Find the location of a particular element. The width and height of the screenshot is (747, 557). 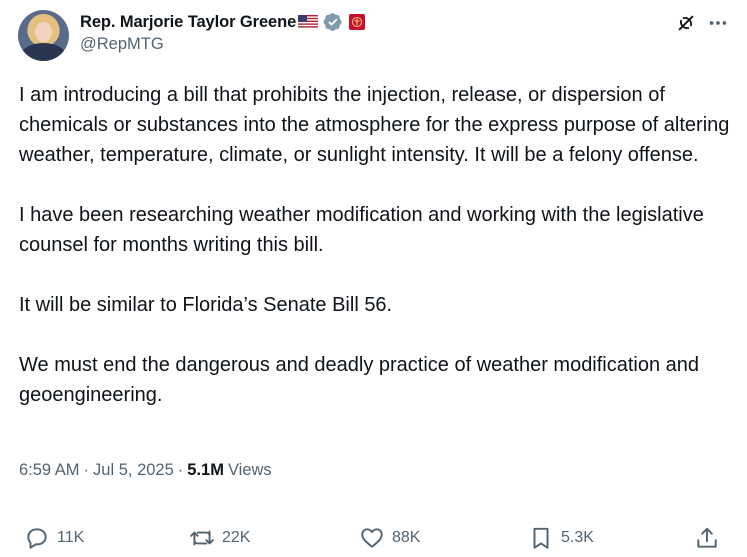

author-header: Rep. Marjorie Taylor Greene @RepMTG is located at coordinates (223, 32).